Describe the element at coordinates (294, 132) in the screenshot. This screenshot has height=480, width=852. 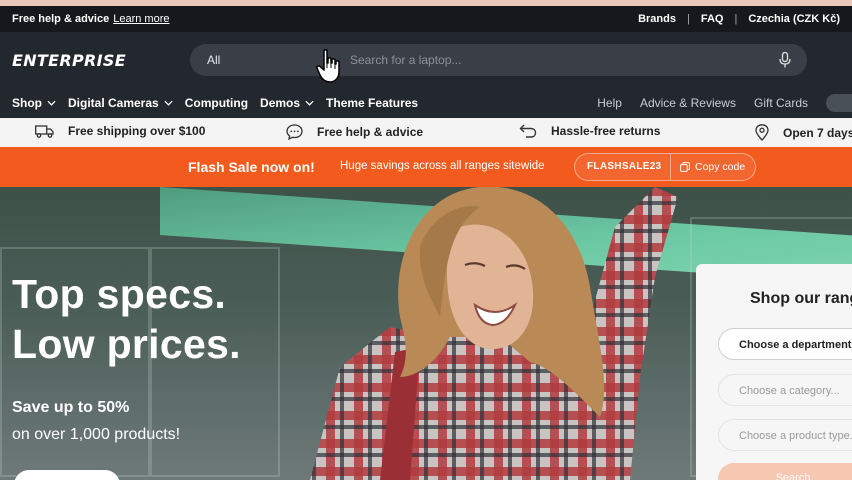
I see `chat-bubble-icon` at that location.